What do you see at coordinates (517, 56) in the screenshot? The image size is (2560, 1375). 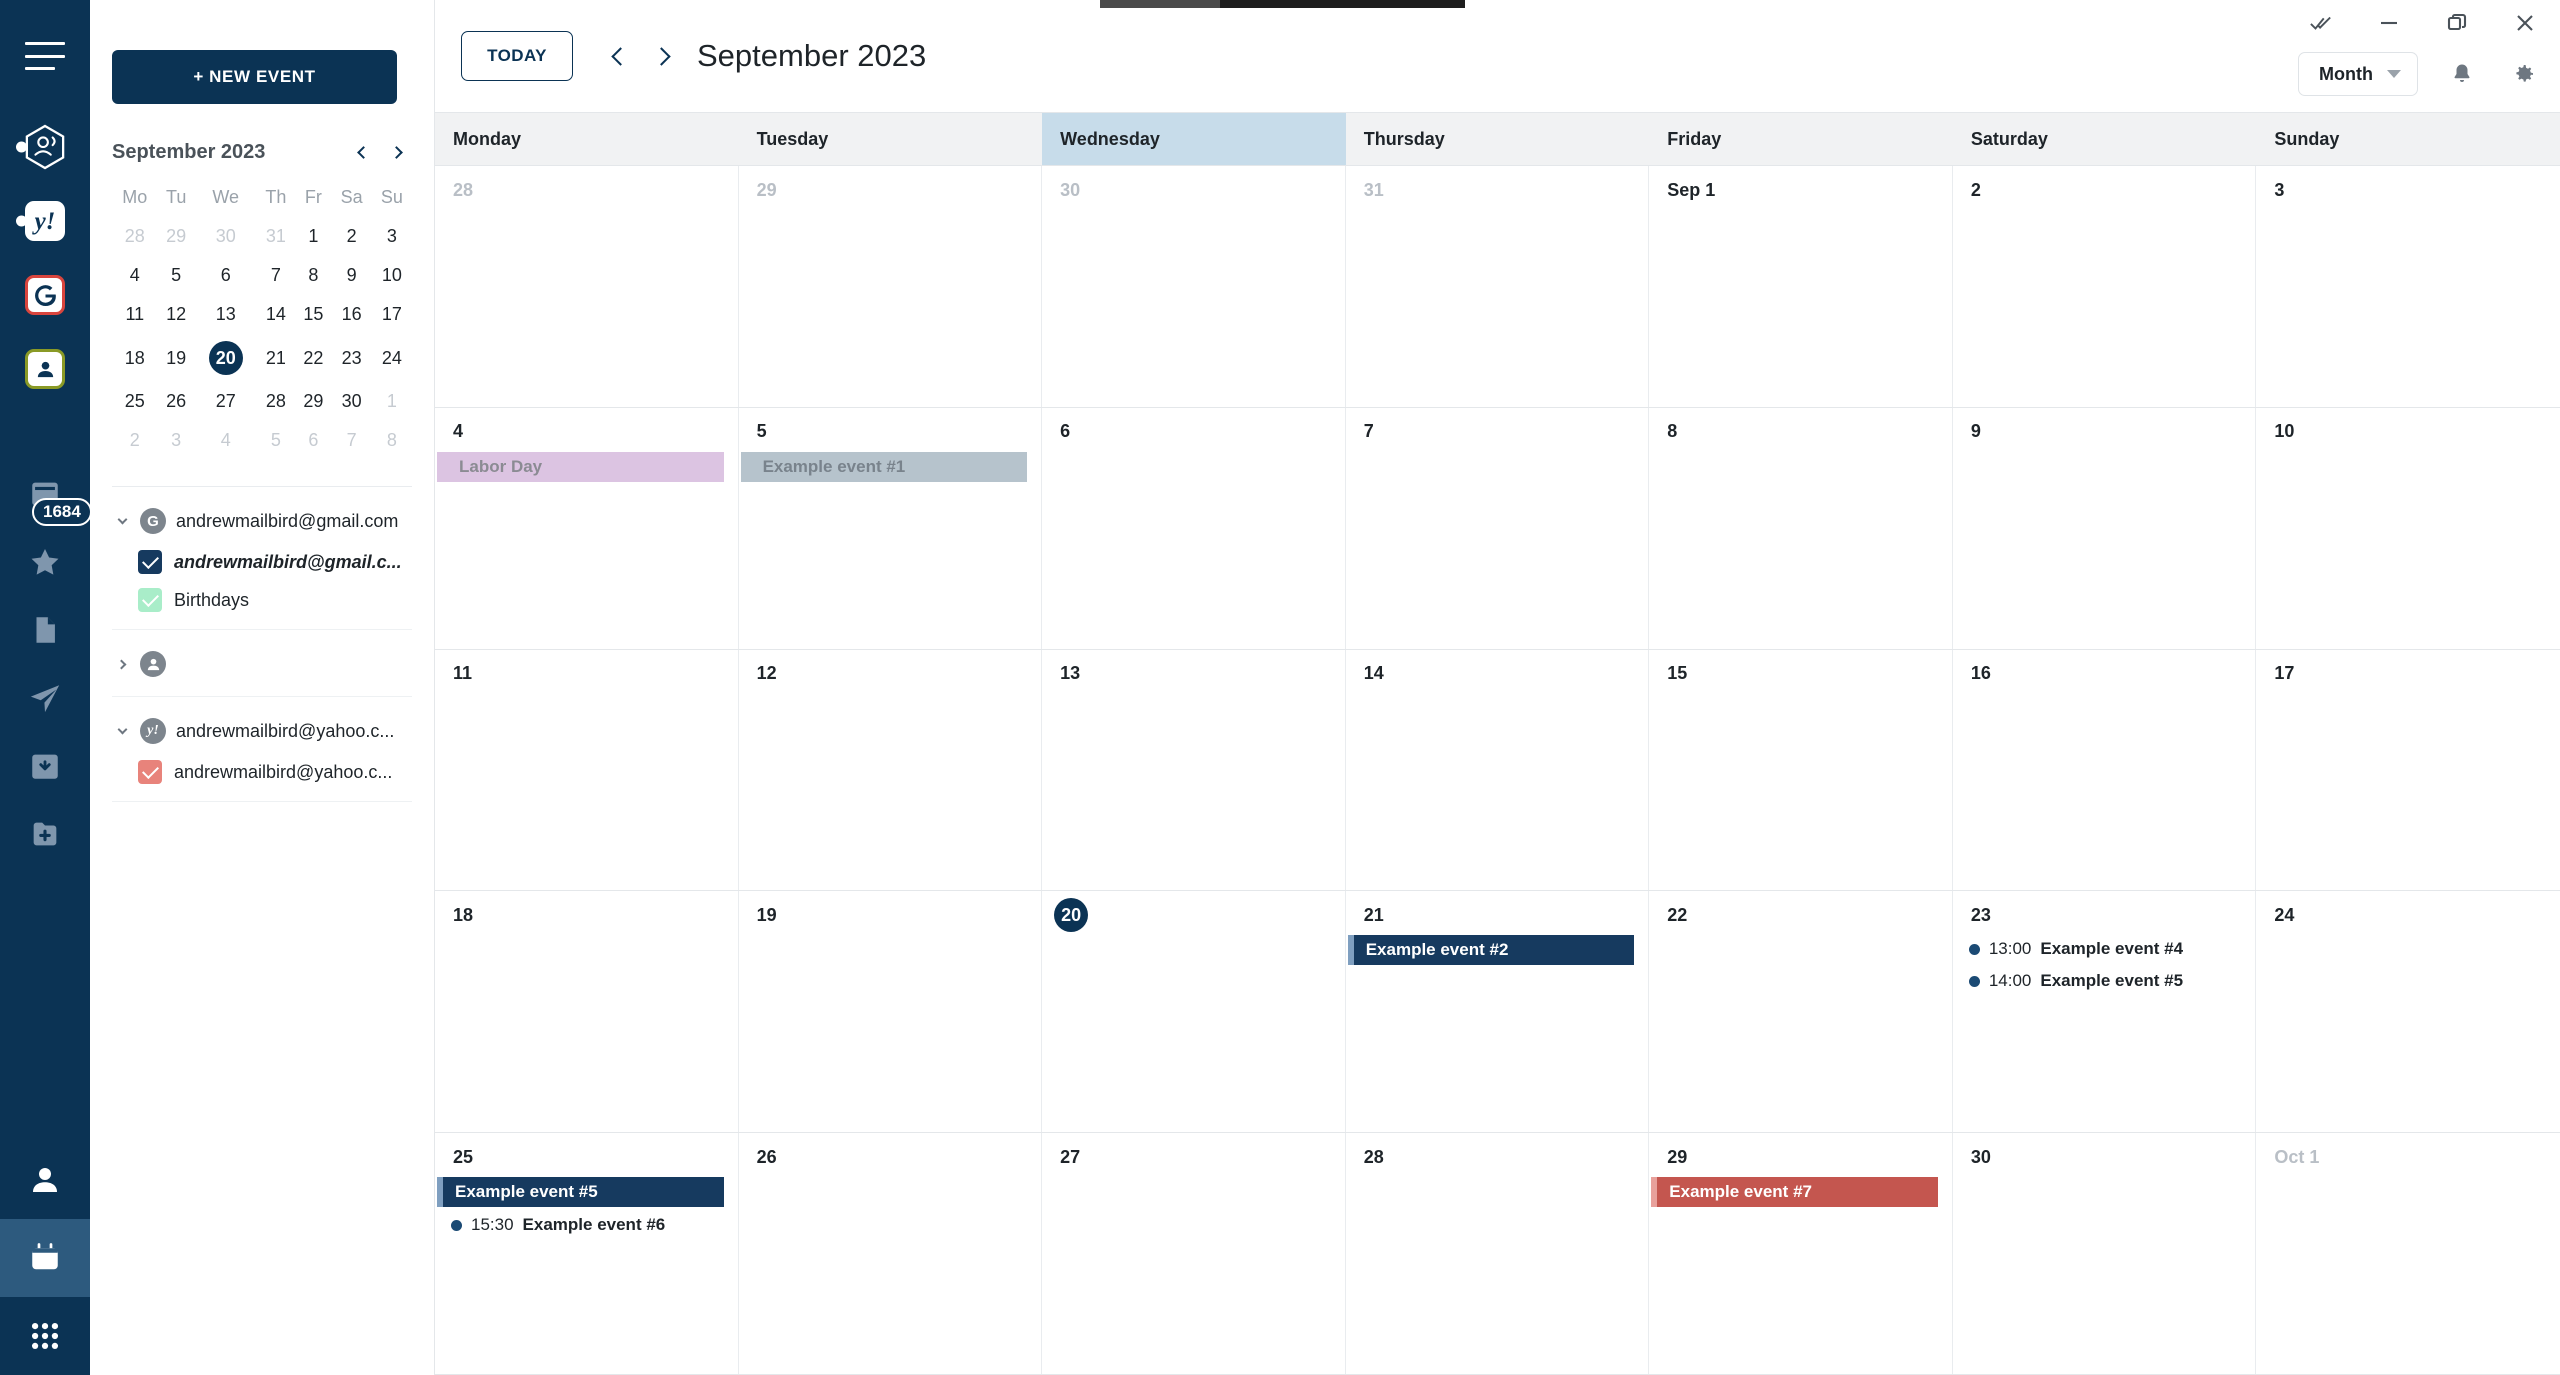 I see `today-button: TODAY` at bounding box center [517, 56].